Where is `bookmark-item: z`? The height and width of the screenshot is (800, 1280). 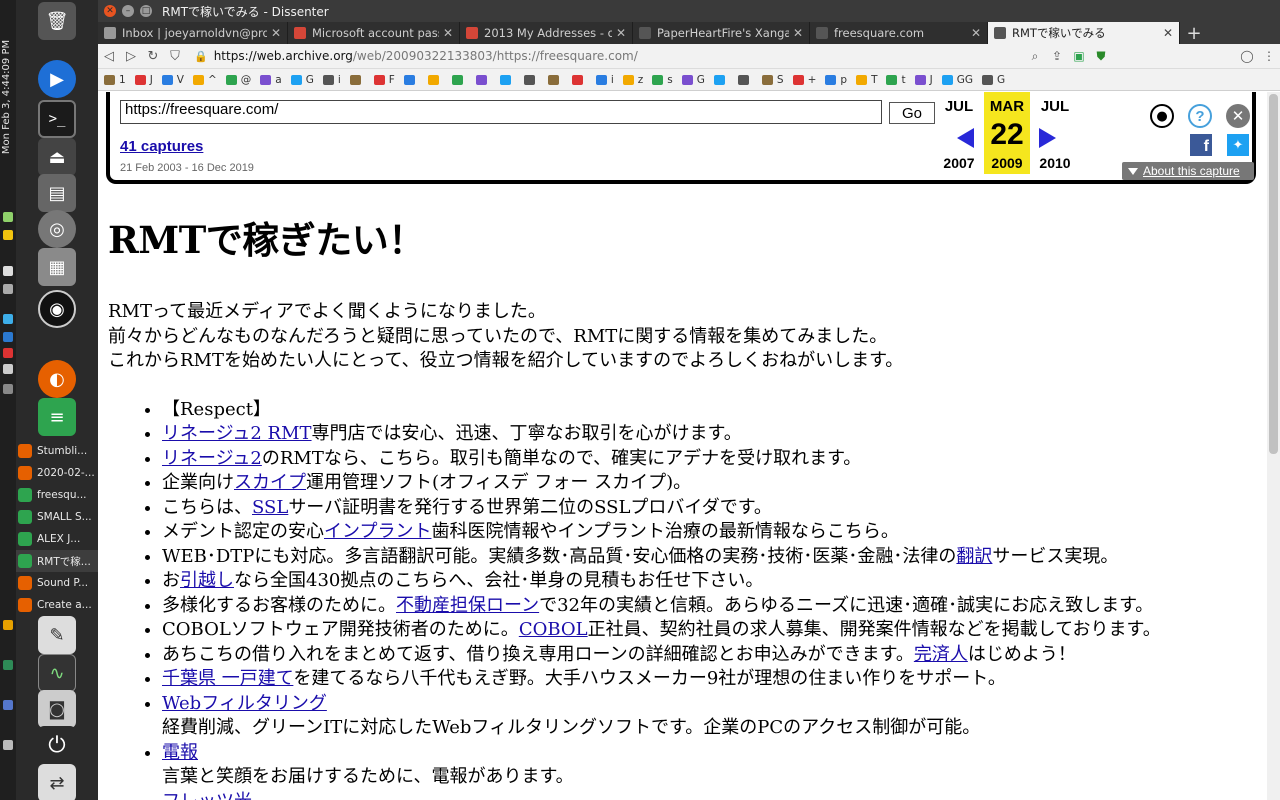 bookmark-item: z is located at coordinates (632, 80).